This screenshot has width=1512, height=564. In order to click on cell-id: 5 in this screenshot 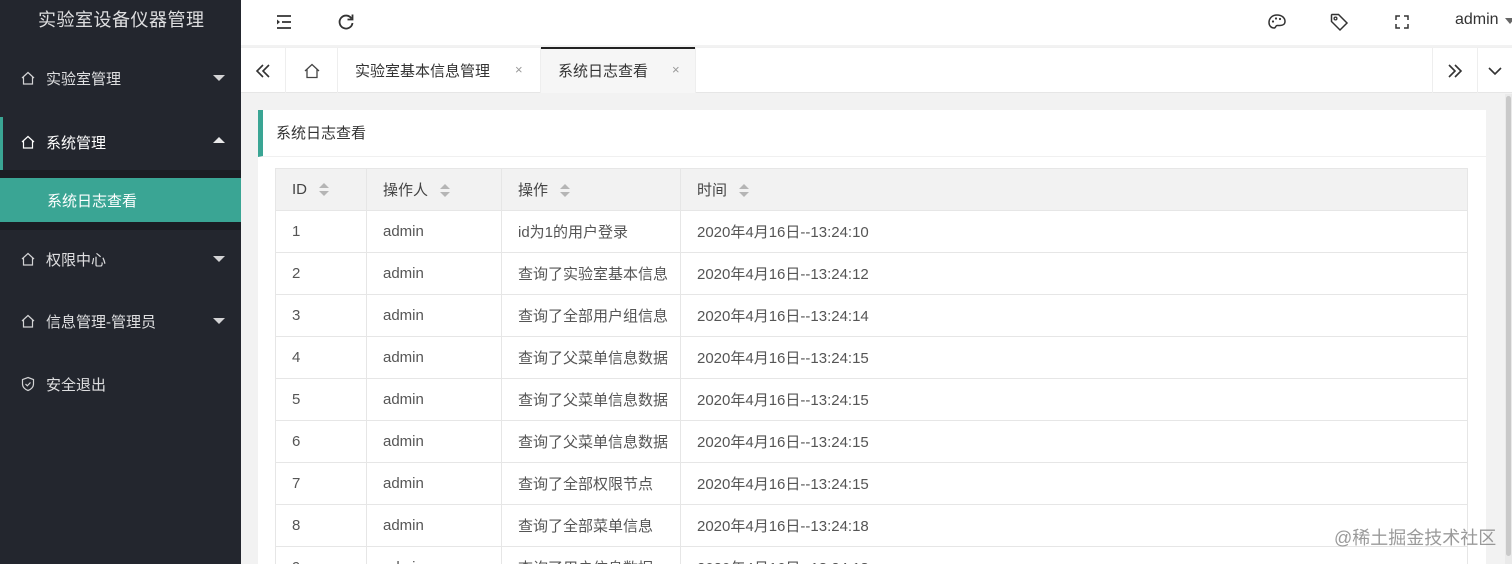, I will do `click(321, 399)`.